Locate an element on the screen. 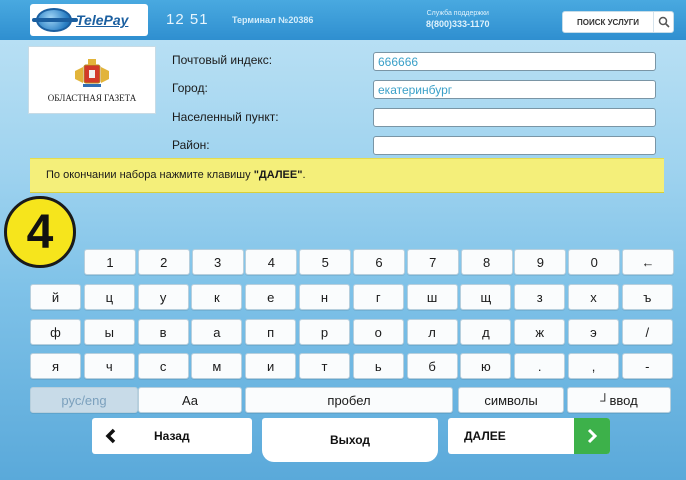 This screenshot has width=686, height=480. key-row2-3: к is located at coordinates (217, 297).